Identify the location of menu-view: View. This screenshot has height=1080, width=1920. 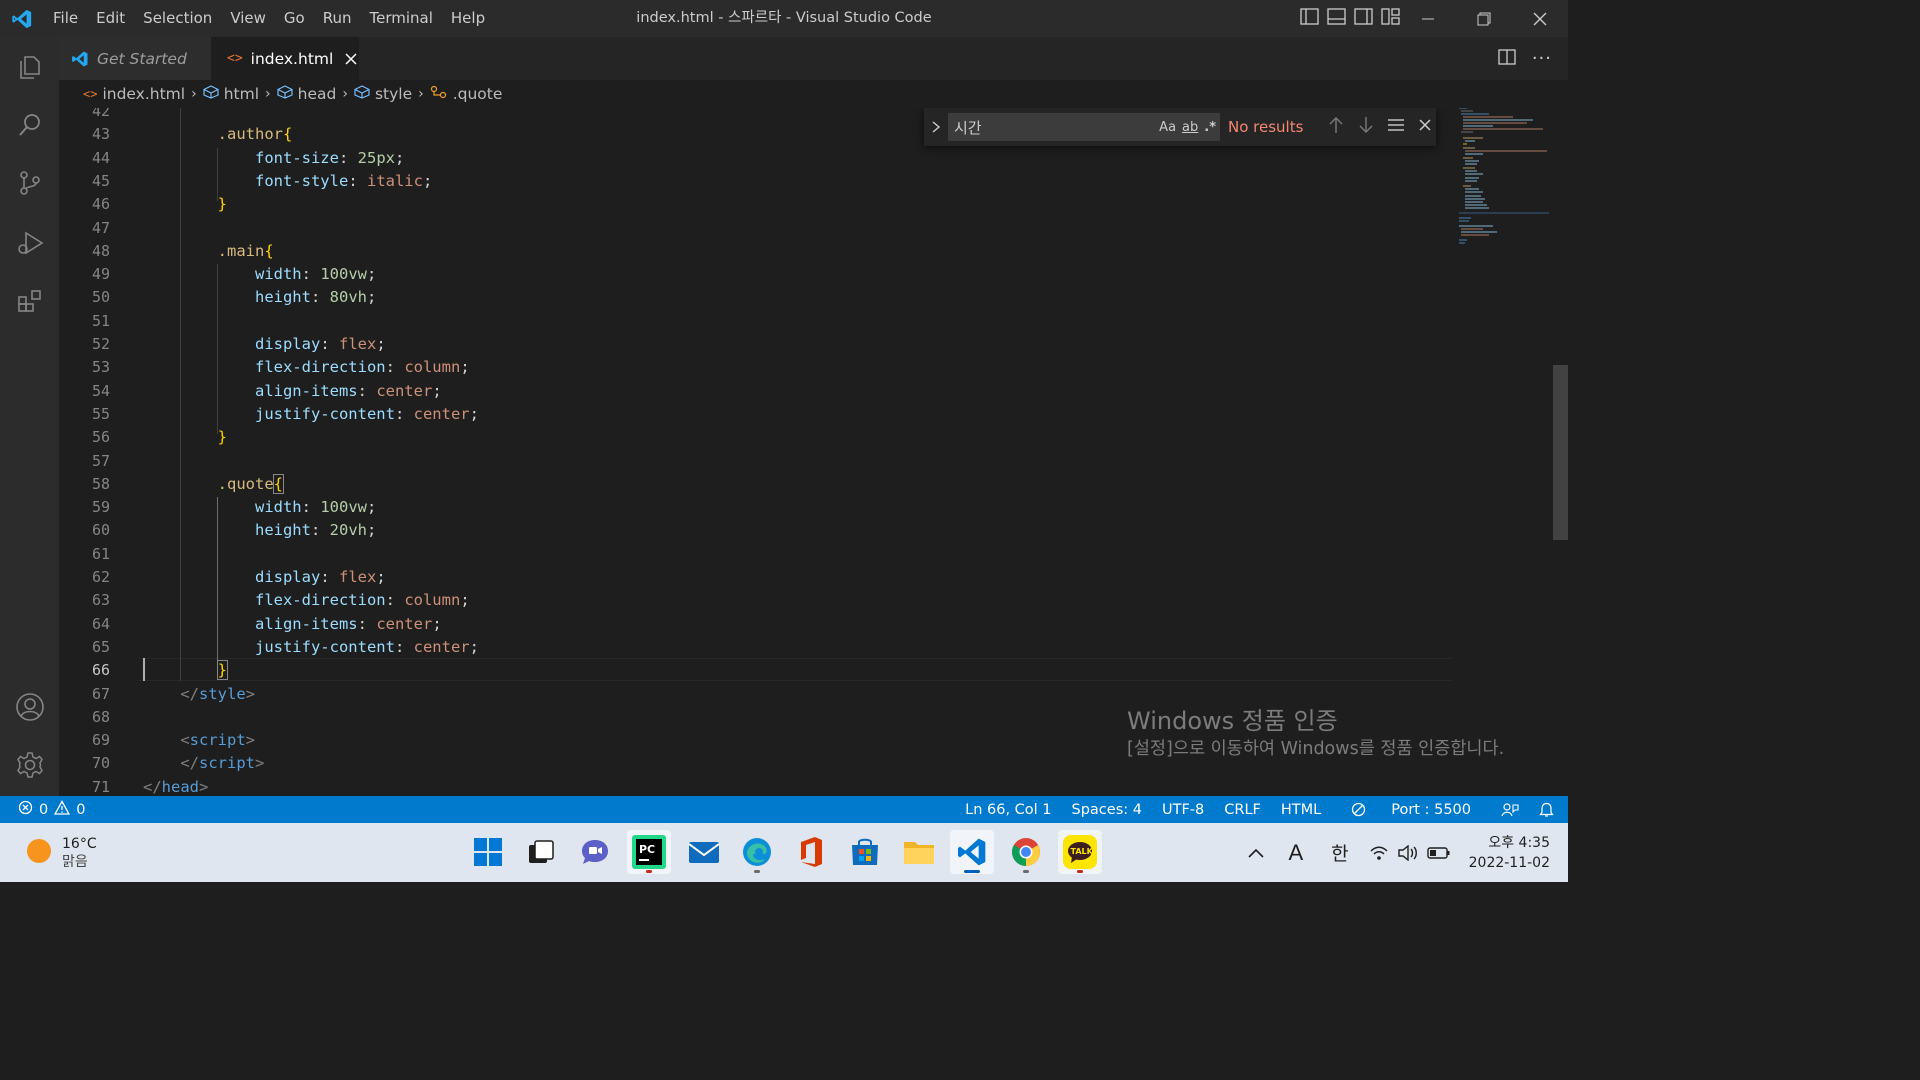
(248, 18).